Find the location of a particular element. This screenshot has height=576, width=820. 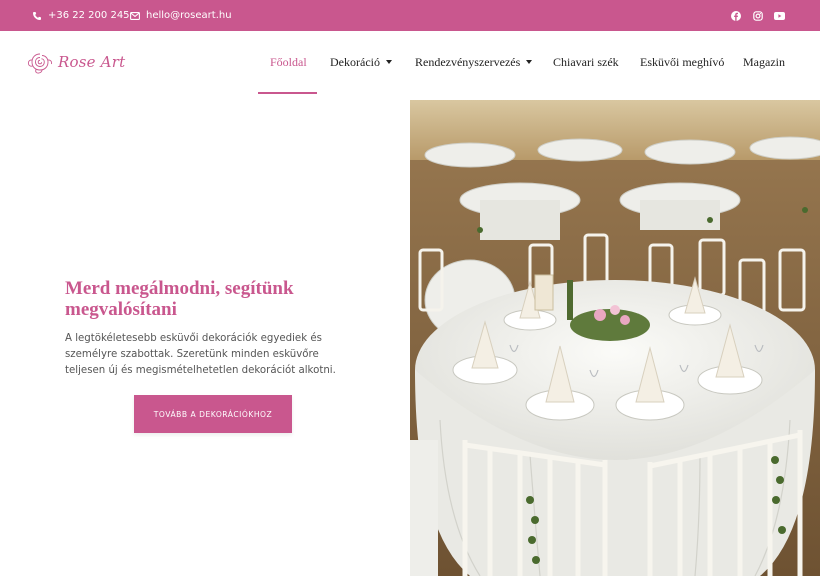

phone-contact: +36 22 200 245 is located at coordinates (81, 15).